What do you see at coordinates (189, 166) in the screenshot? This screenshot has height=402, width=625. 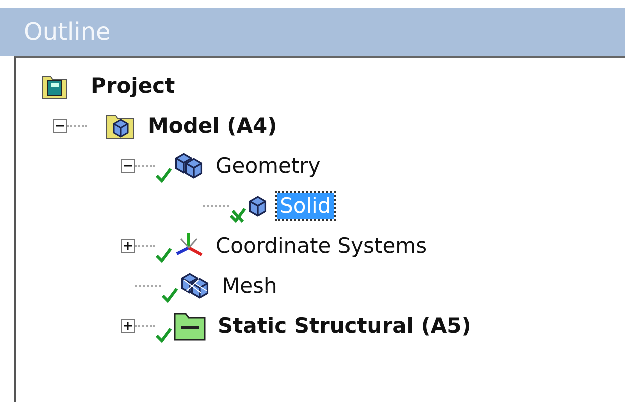 I see `cubes-icon` at bounding box center [189, 166].